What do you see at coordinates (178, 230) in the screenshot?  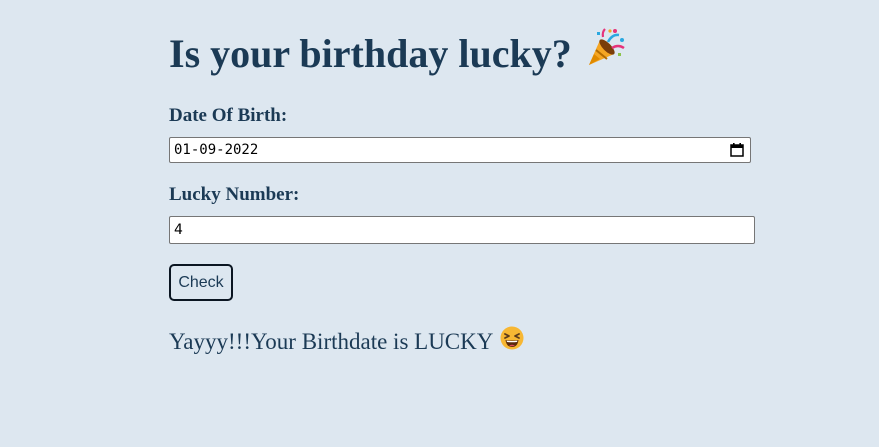 I see `lucky-number-value: 4` at bounding box center [178, 230].